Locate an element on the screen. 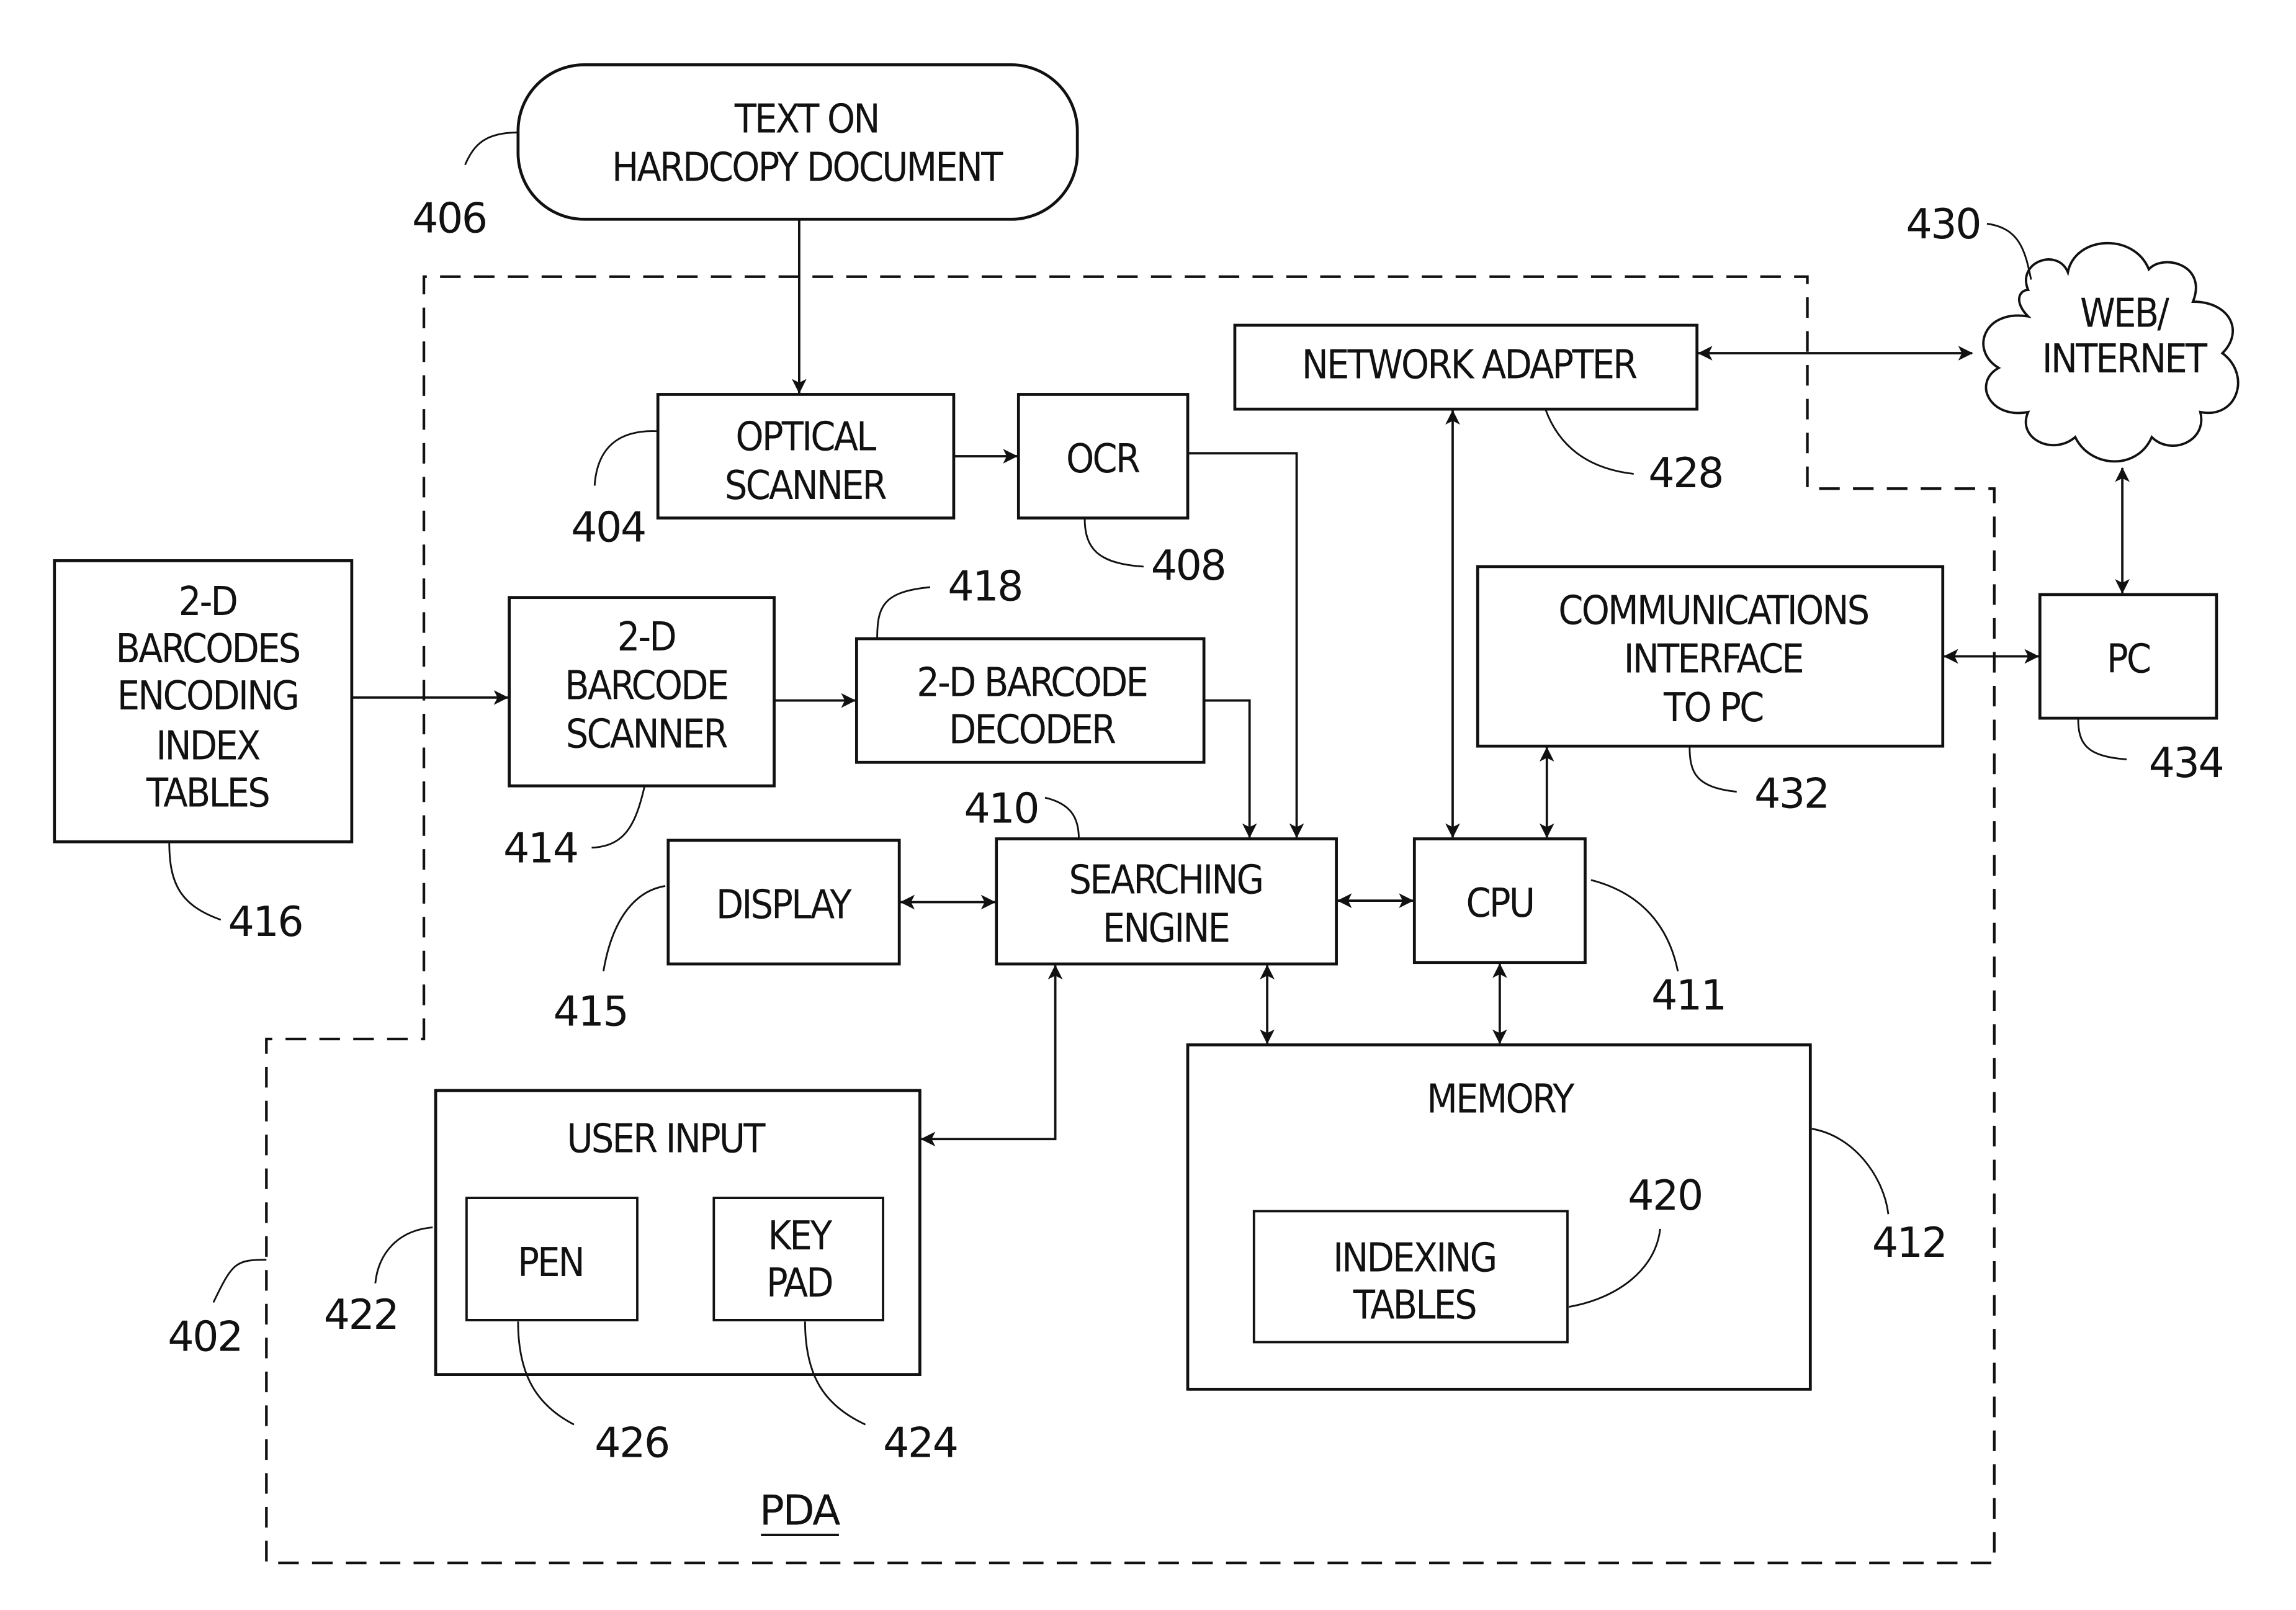  block-label: ENCODING is located at coordinates (207, 696).